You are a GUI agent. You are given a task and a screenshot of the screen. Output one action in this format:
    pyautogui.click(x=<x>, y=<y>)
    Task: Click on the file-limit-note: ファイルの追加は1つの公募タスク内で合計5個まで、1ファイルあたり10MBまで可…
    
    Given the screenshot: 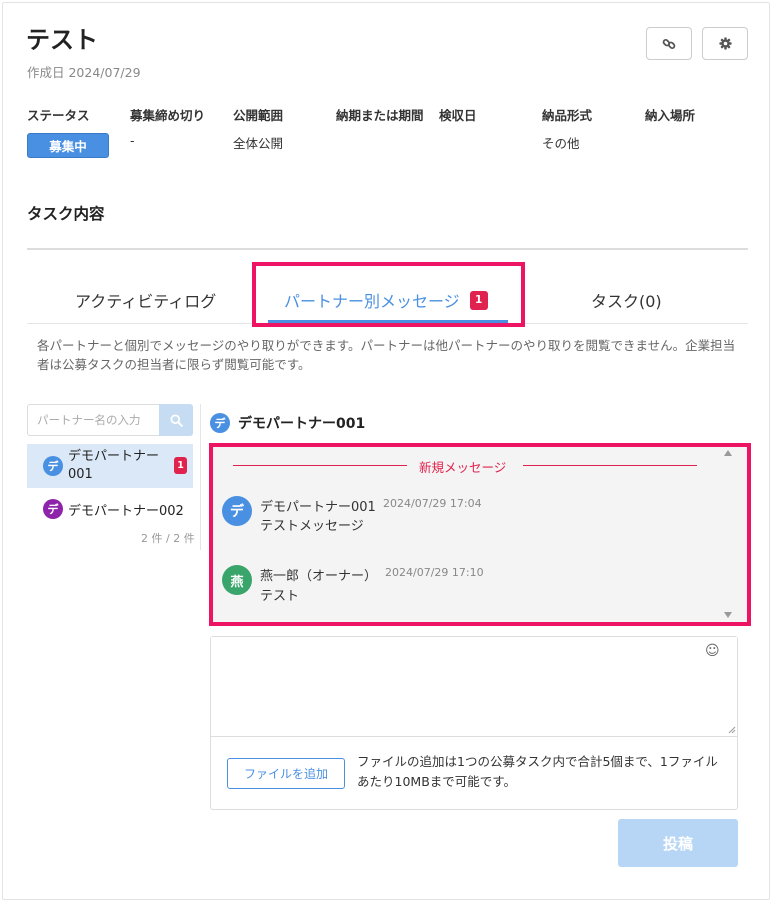 What is the action you would take?
    pyautogui.click(x=537, y=771)
    